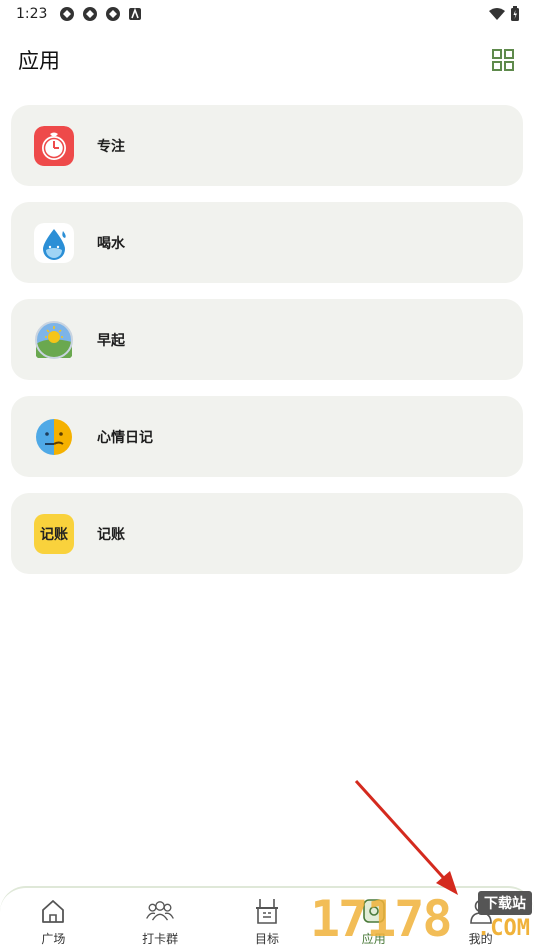 This screenshot has height=950, width=534. What do you see at coordinates (503, 60) in the screenshot?
I see `grid-view-icon` at bounding box center [503, 60].